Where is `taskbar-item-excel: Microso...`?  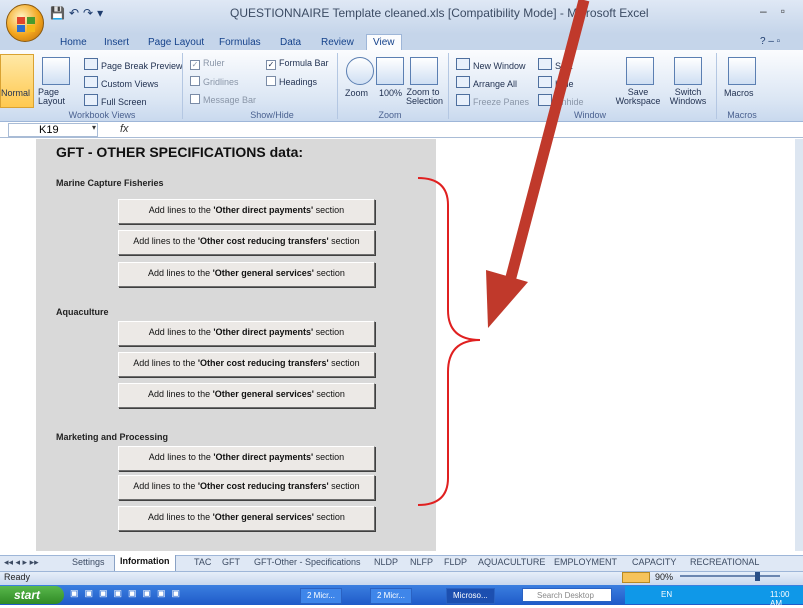
taskbar-item-excel: Microso... is located at coordinates (470, 596).